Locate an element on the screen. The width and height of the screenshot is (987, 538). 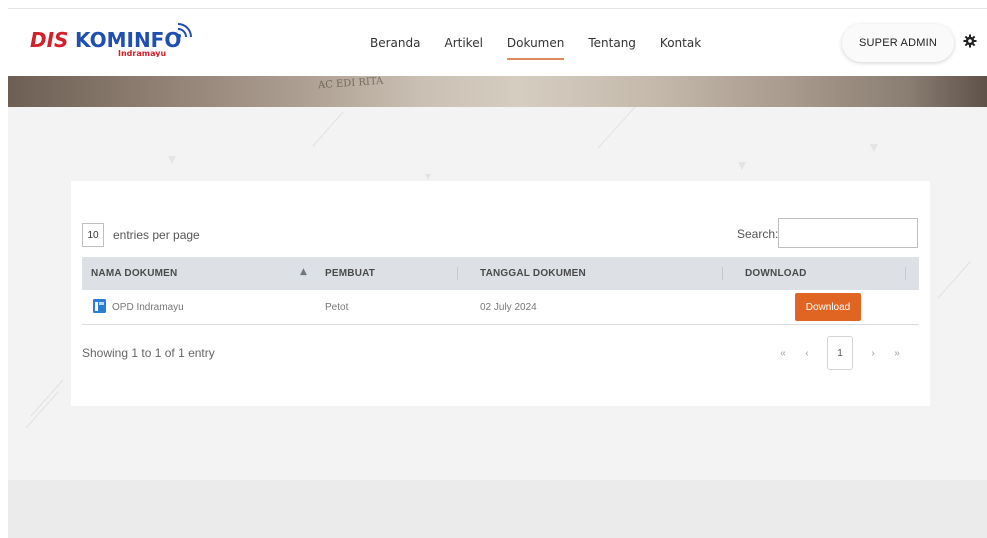
pagination-last: » is located at coordinates (897, 353).